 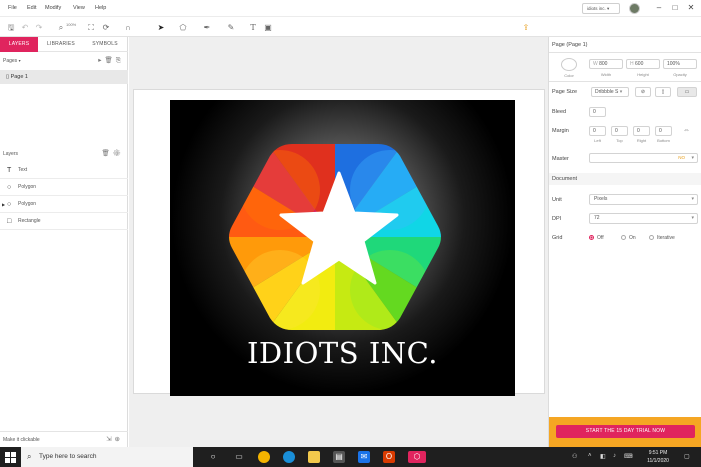 What do you see at coordinates (606, 74) in the screenshot?
I see `width-sub: Width` at bounding box center [606, 74].